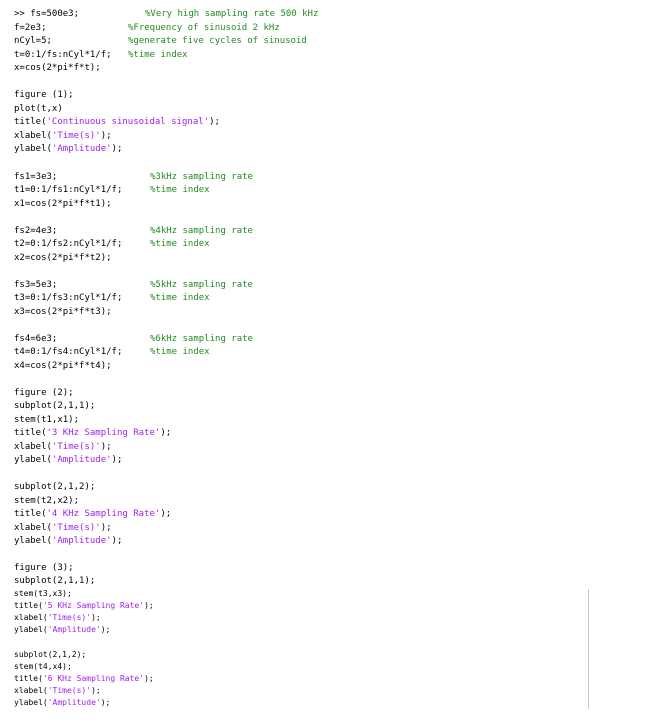 This screenshot has height=724, width=650. What do you see at coordinates (133, 285) in the screenshot?
I see `code-line: fs3=5e3; %5kHz sampling rate` at bounding box center [133, 285].